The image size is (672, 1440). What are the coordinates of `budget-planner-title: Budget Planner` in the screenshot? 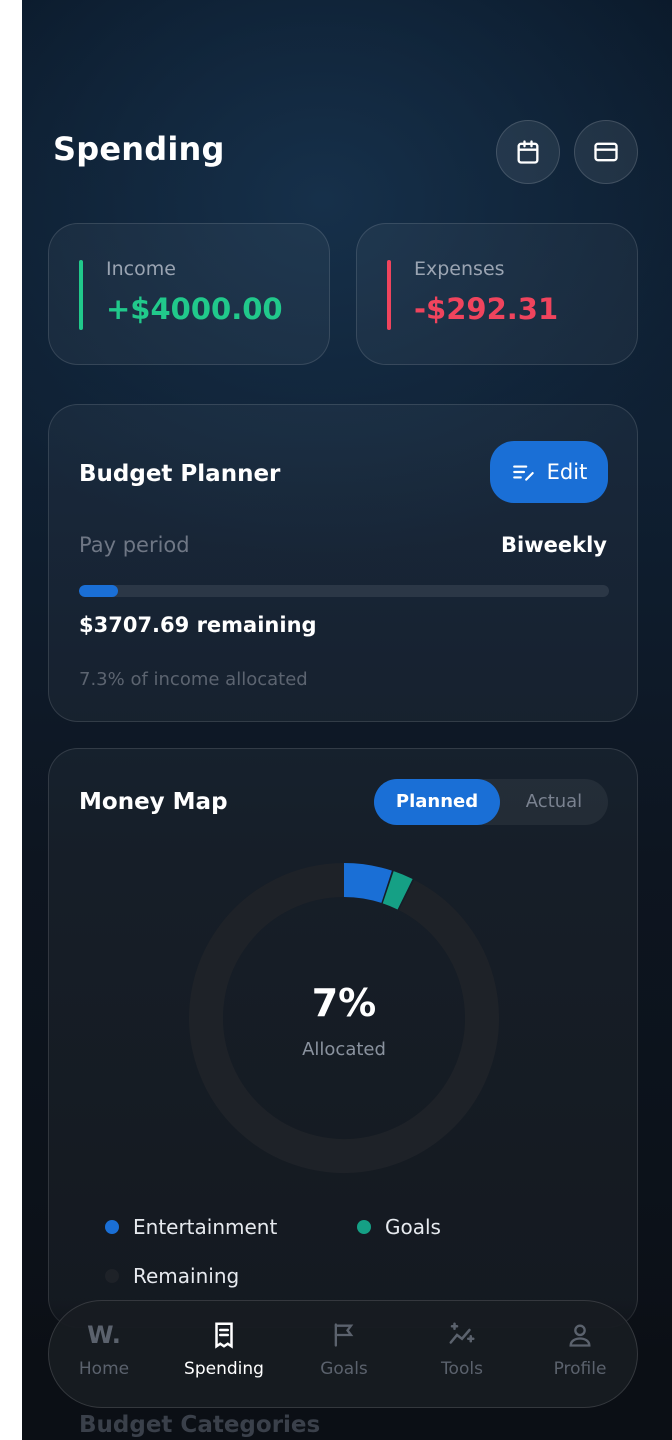 It's located at (180, 474).